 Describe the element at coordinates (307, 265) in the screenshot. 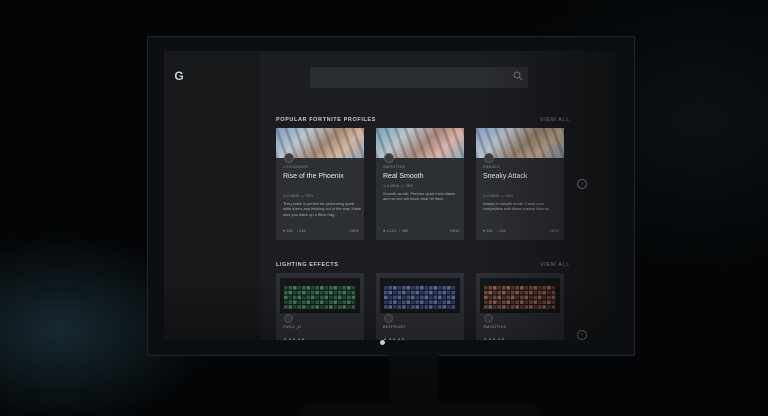

I see `section-title-lighting: LIGHTING EFFECTS` at that location.